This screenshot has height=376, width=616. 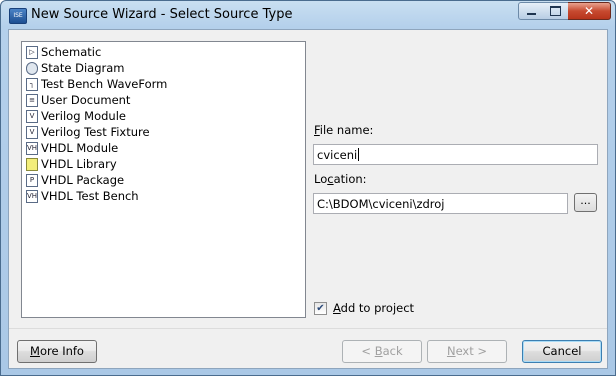 I want to click on list-item-label: VHDL Module, so click(x=80, y=148).